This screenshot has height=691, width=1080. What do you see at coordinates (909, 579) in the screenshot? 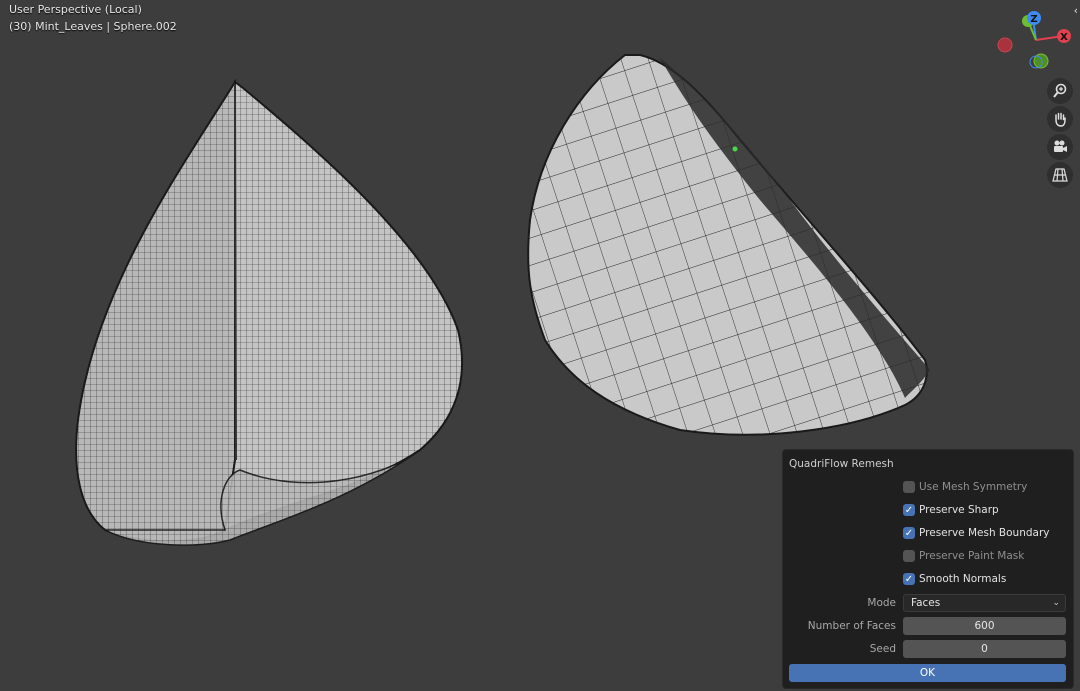
I see `smooth-normals-checkbox: ✓` at bounding box center [909, 579].